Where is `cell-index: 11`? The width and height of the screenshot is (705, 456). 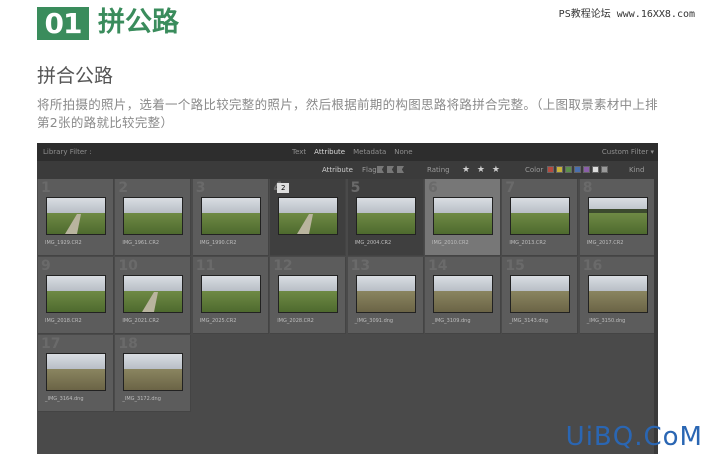
cell-index: 11 is located at coordinates (205, 266).